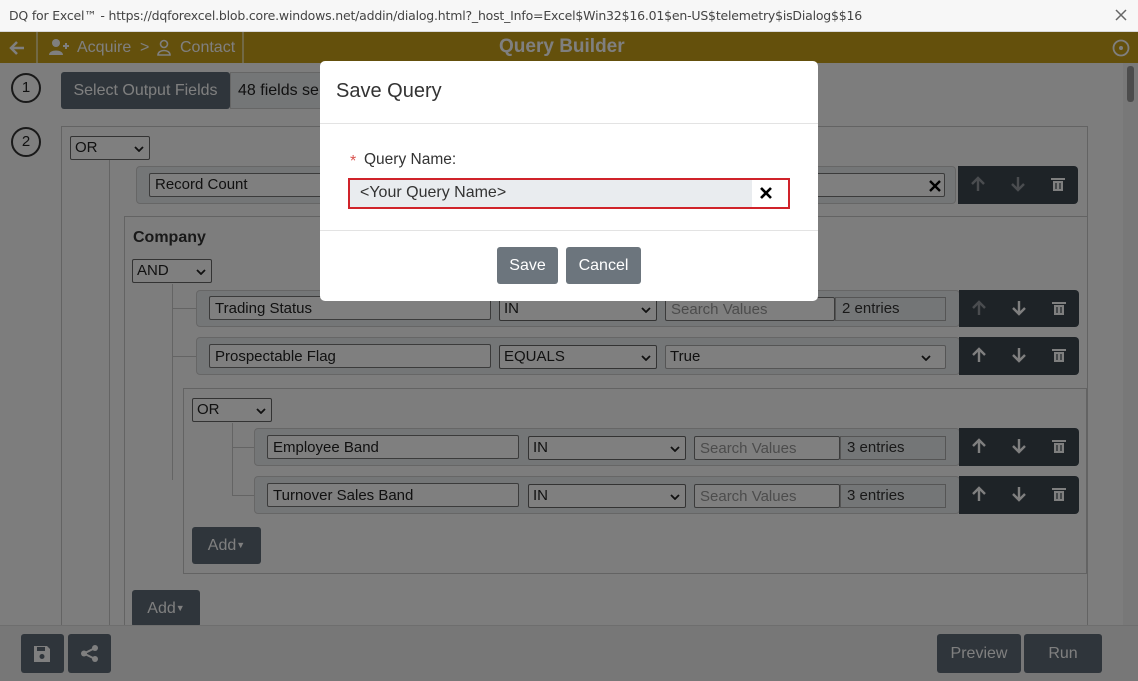 This screenshot has height=681, width=1138. Describe the element at coordinates (1121, 15) in the screenshot. I see `close-icon` at that location.